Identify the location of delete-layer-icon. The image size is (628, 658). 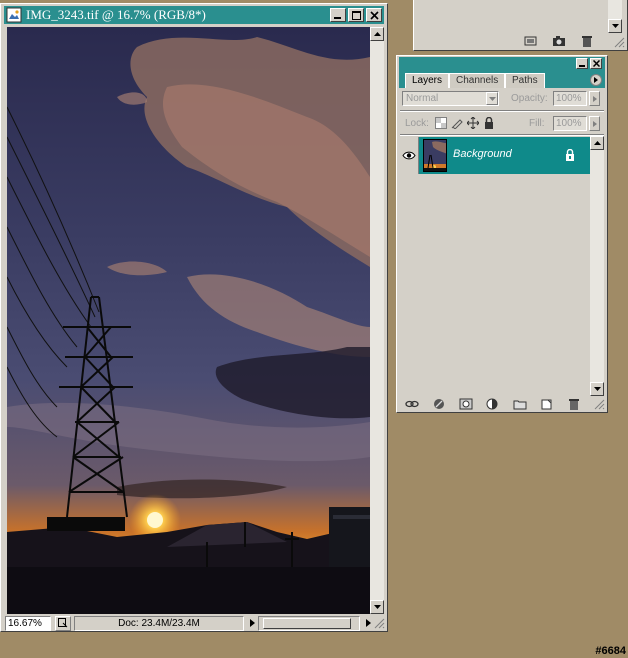
(574, 404).